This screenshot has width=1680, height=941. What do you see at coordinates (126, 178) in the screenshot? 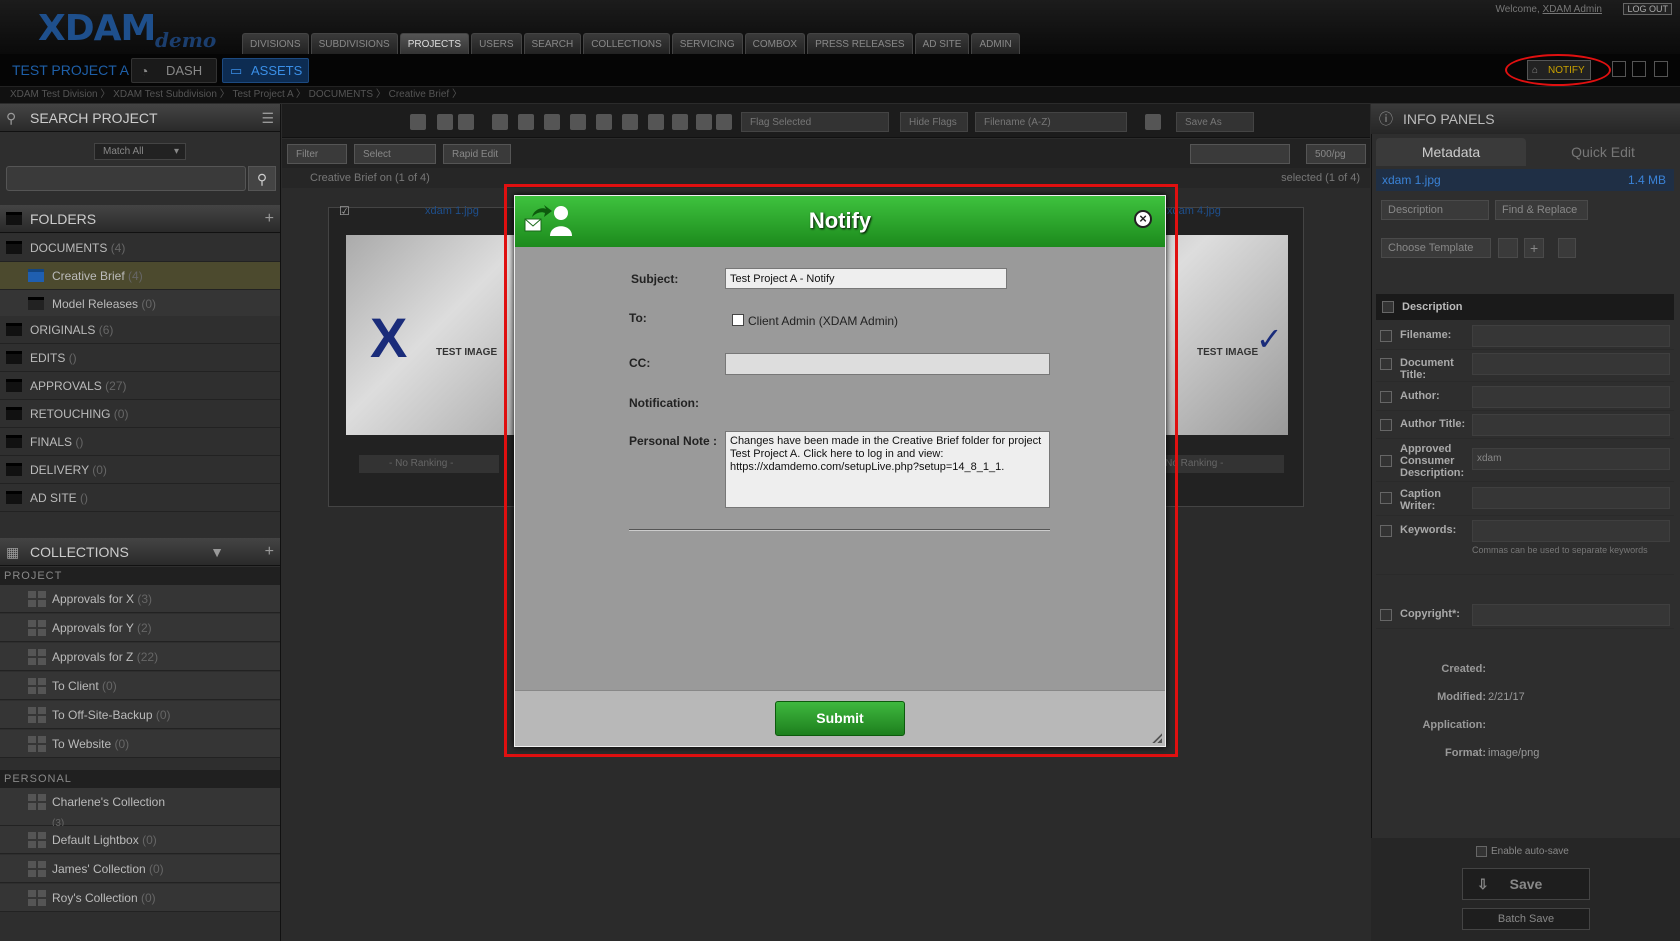
I see `search-input` at bounding box center [126, 178].